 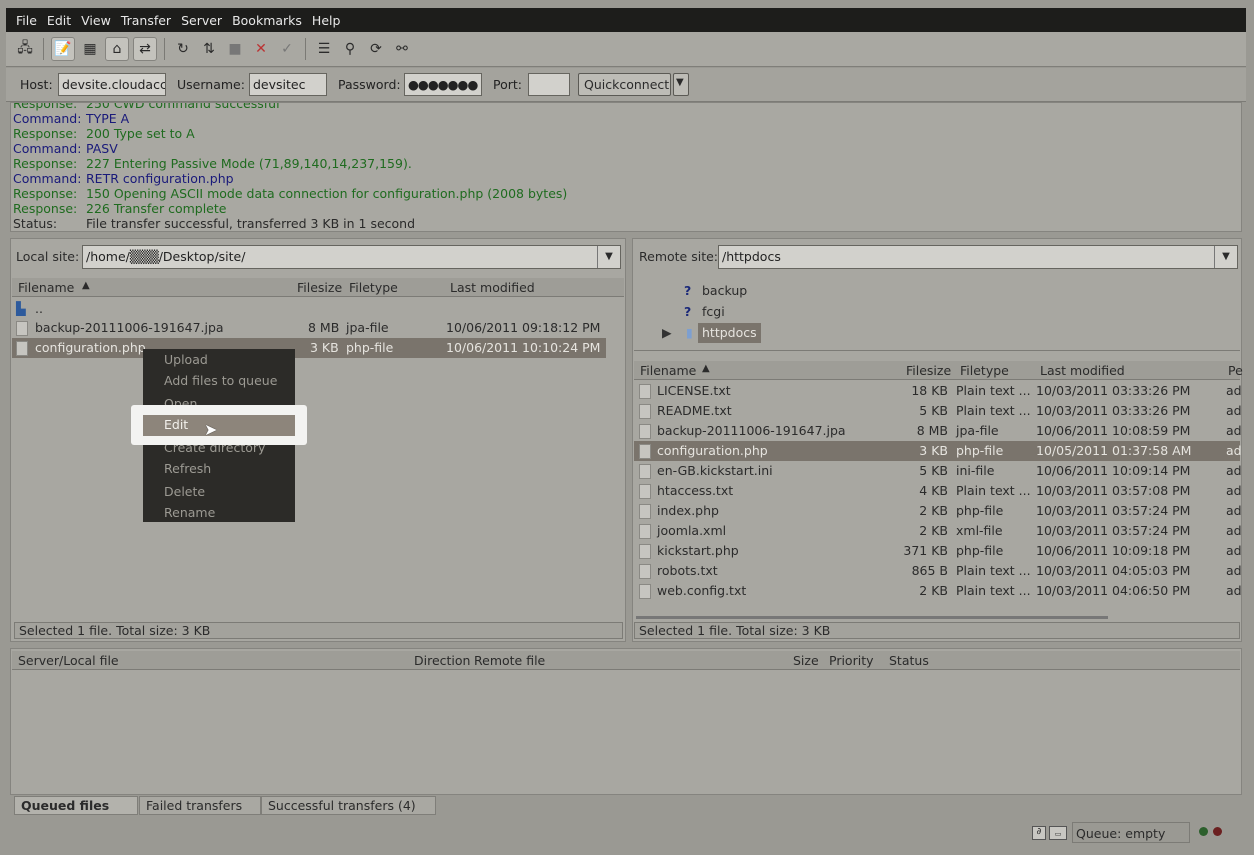 I want to click on tab-queued-files: Queued files, so click(x=76, y=805).